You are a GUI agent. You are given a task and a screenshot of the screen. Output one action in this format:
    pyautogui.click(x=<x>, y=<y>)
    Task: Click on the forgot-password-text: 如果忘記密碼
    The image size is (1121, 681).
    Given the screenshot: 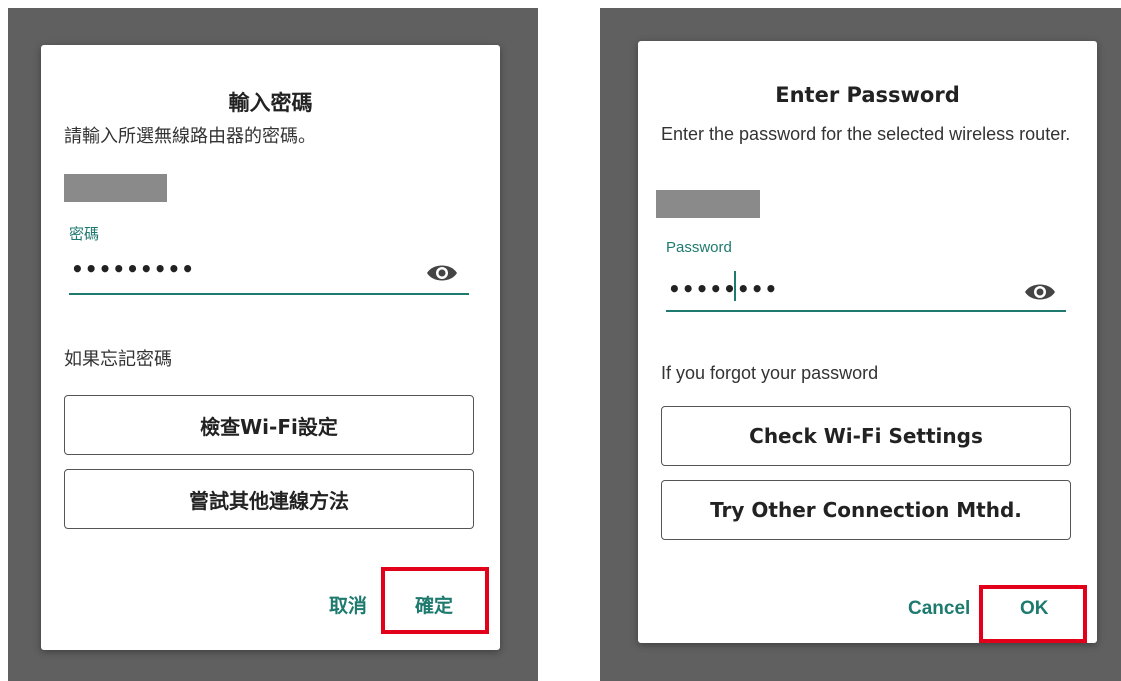 What is the action you would take?
    pyautogui.click(x=118, y=359)
    